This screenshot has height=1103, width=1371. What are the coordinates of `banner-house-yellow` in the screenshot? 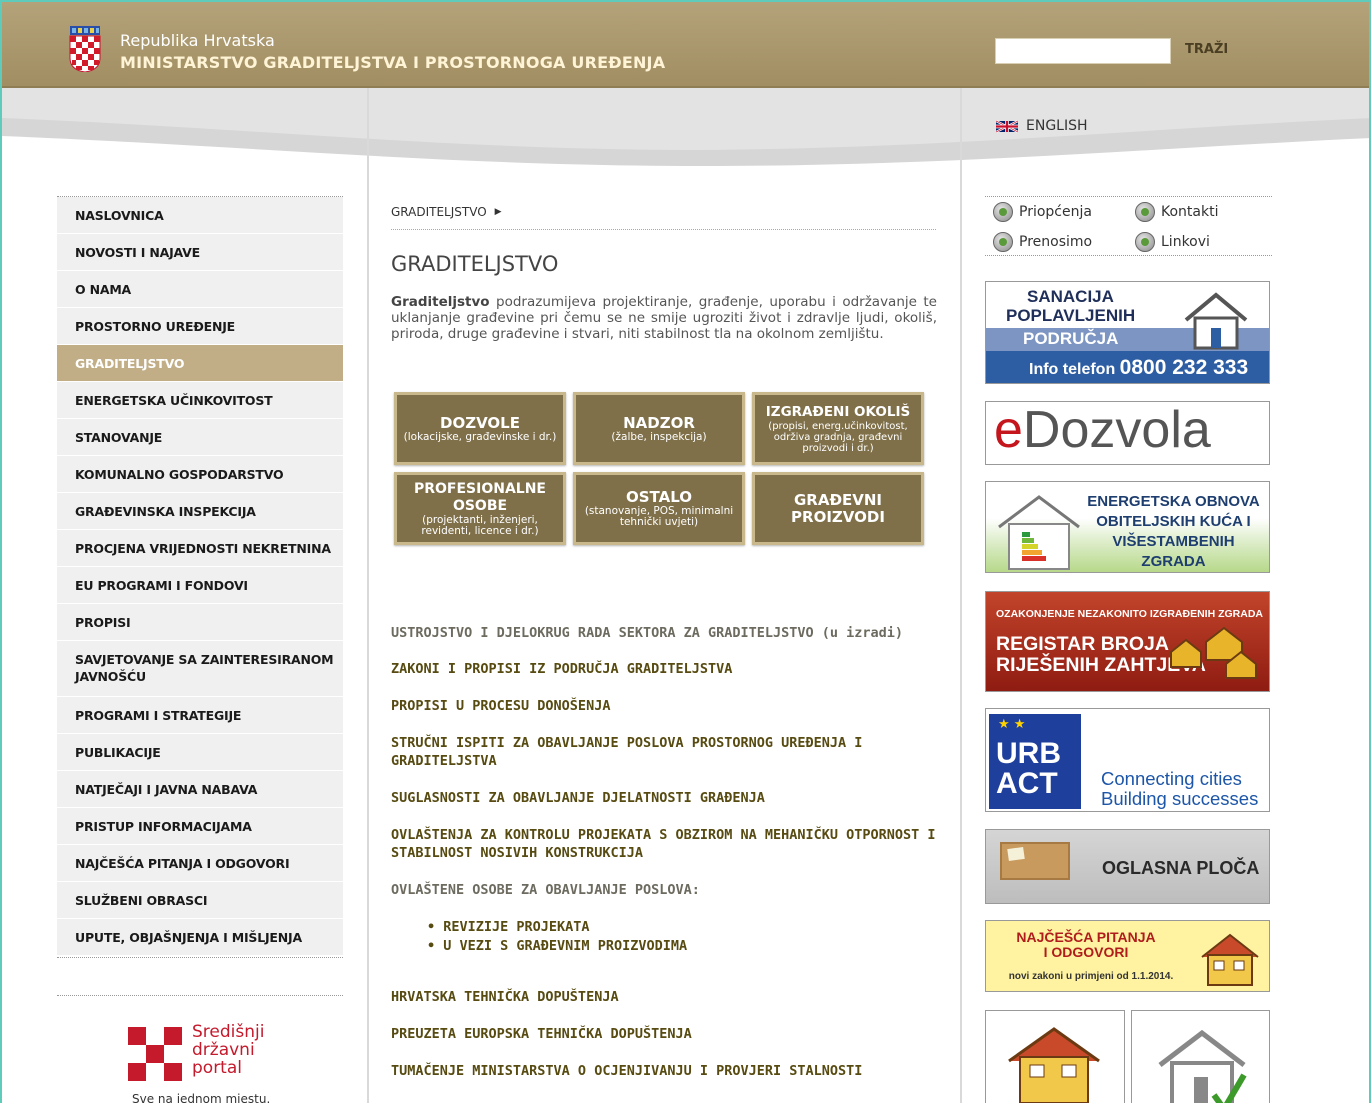 It's located at (1055, 1056).